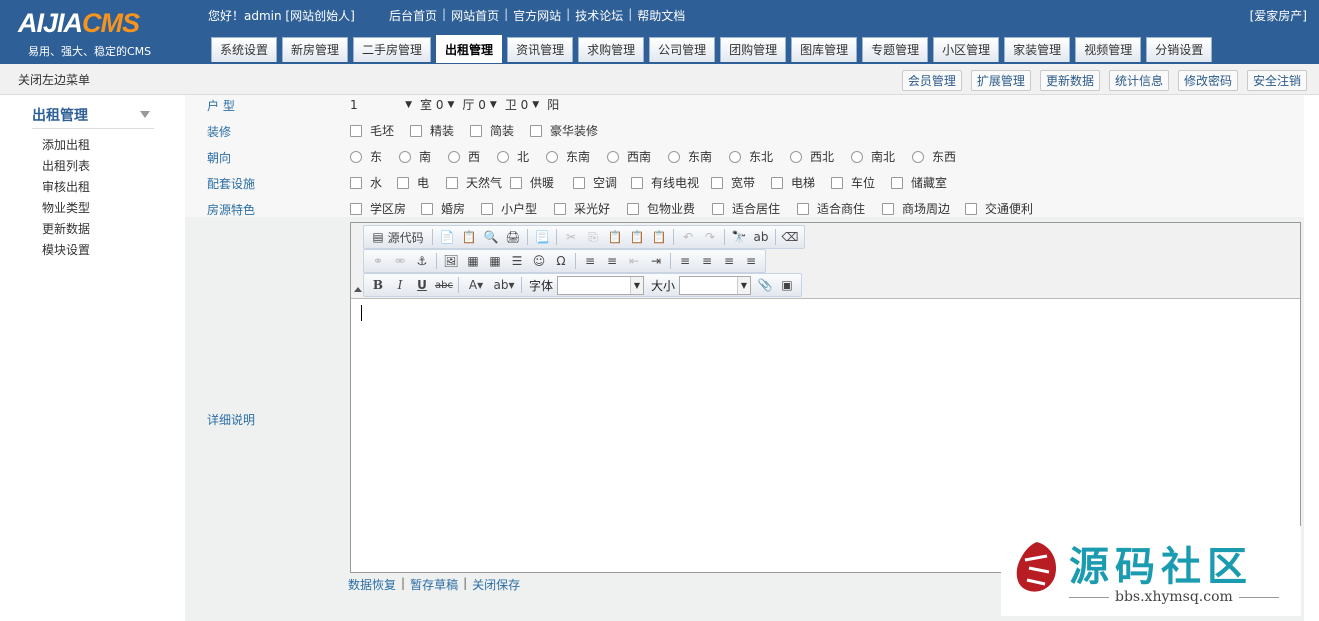 The image size is (1319, 621). What do you see at coordinates (881, 156) in the screenshot?
I see `orientation-option: 南北` at bounding box center [881, 156].